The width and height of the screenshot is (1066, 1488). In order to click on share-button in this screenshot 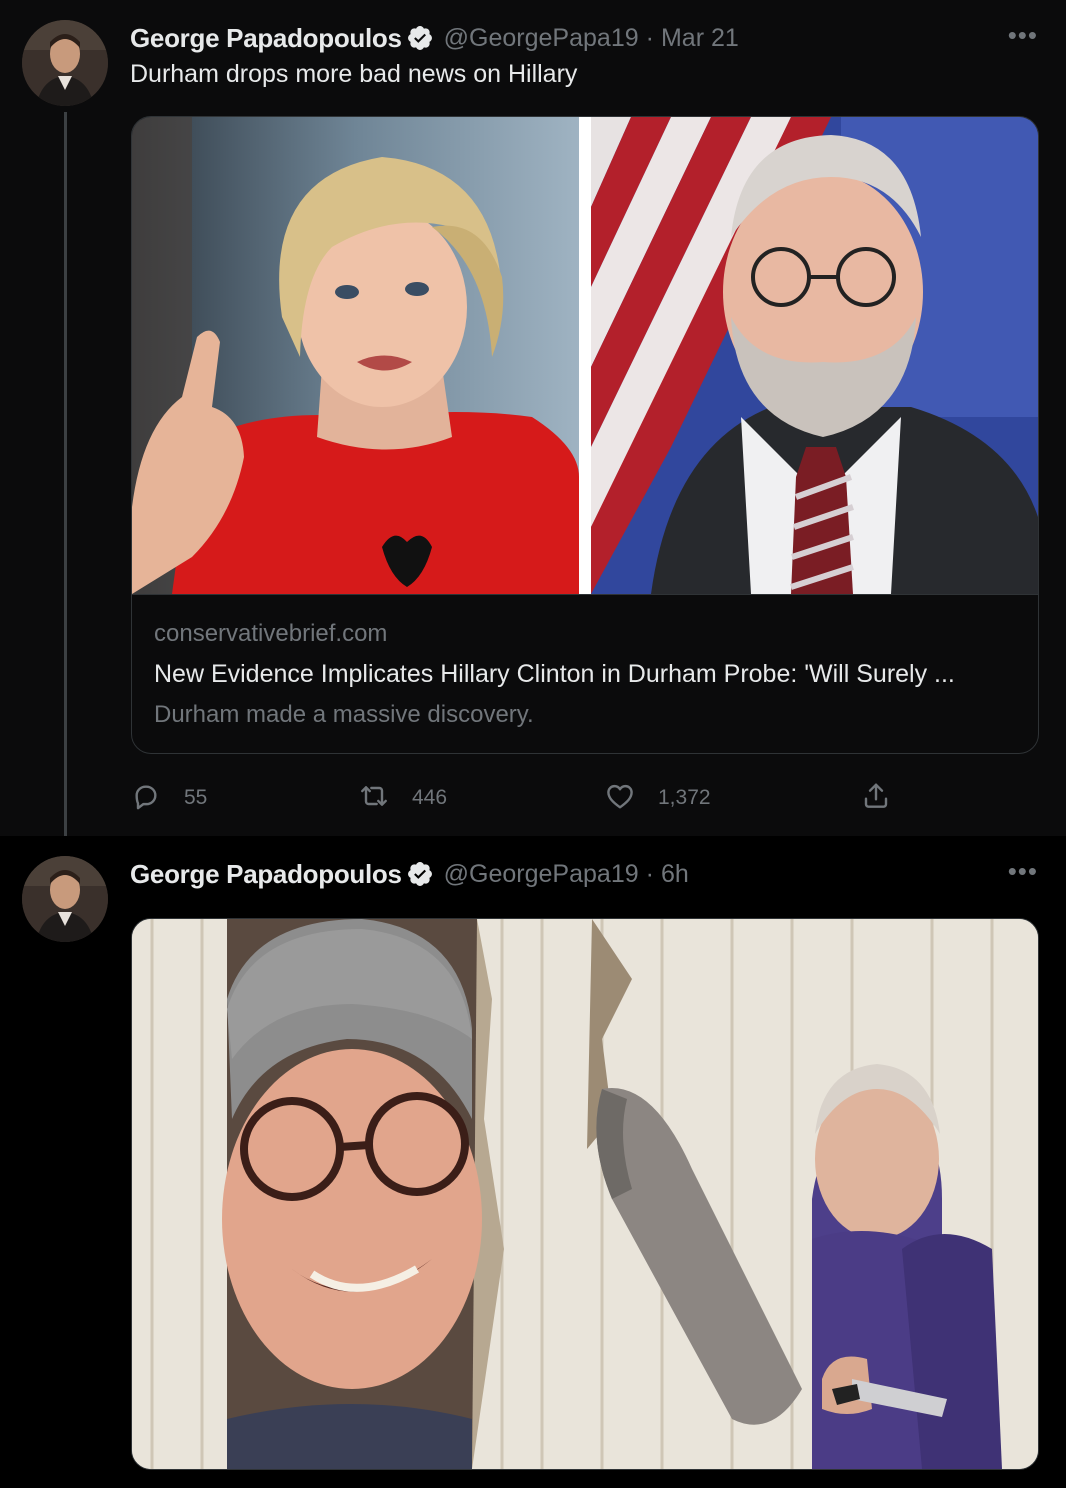, I will do `click(876, 798)`.